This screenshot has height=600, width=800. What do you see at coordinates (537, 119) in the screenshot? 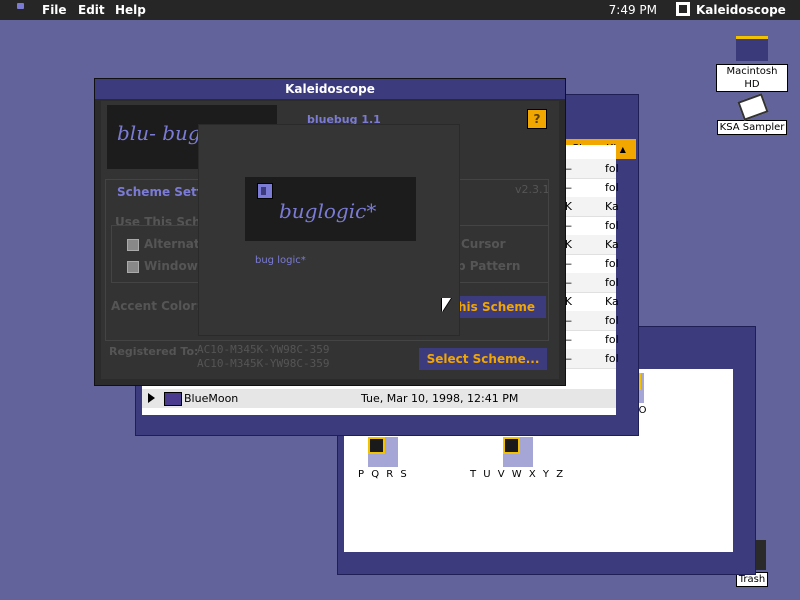
I see `help-button: ?` at bounding box center [537, 119].